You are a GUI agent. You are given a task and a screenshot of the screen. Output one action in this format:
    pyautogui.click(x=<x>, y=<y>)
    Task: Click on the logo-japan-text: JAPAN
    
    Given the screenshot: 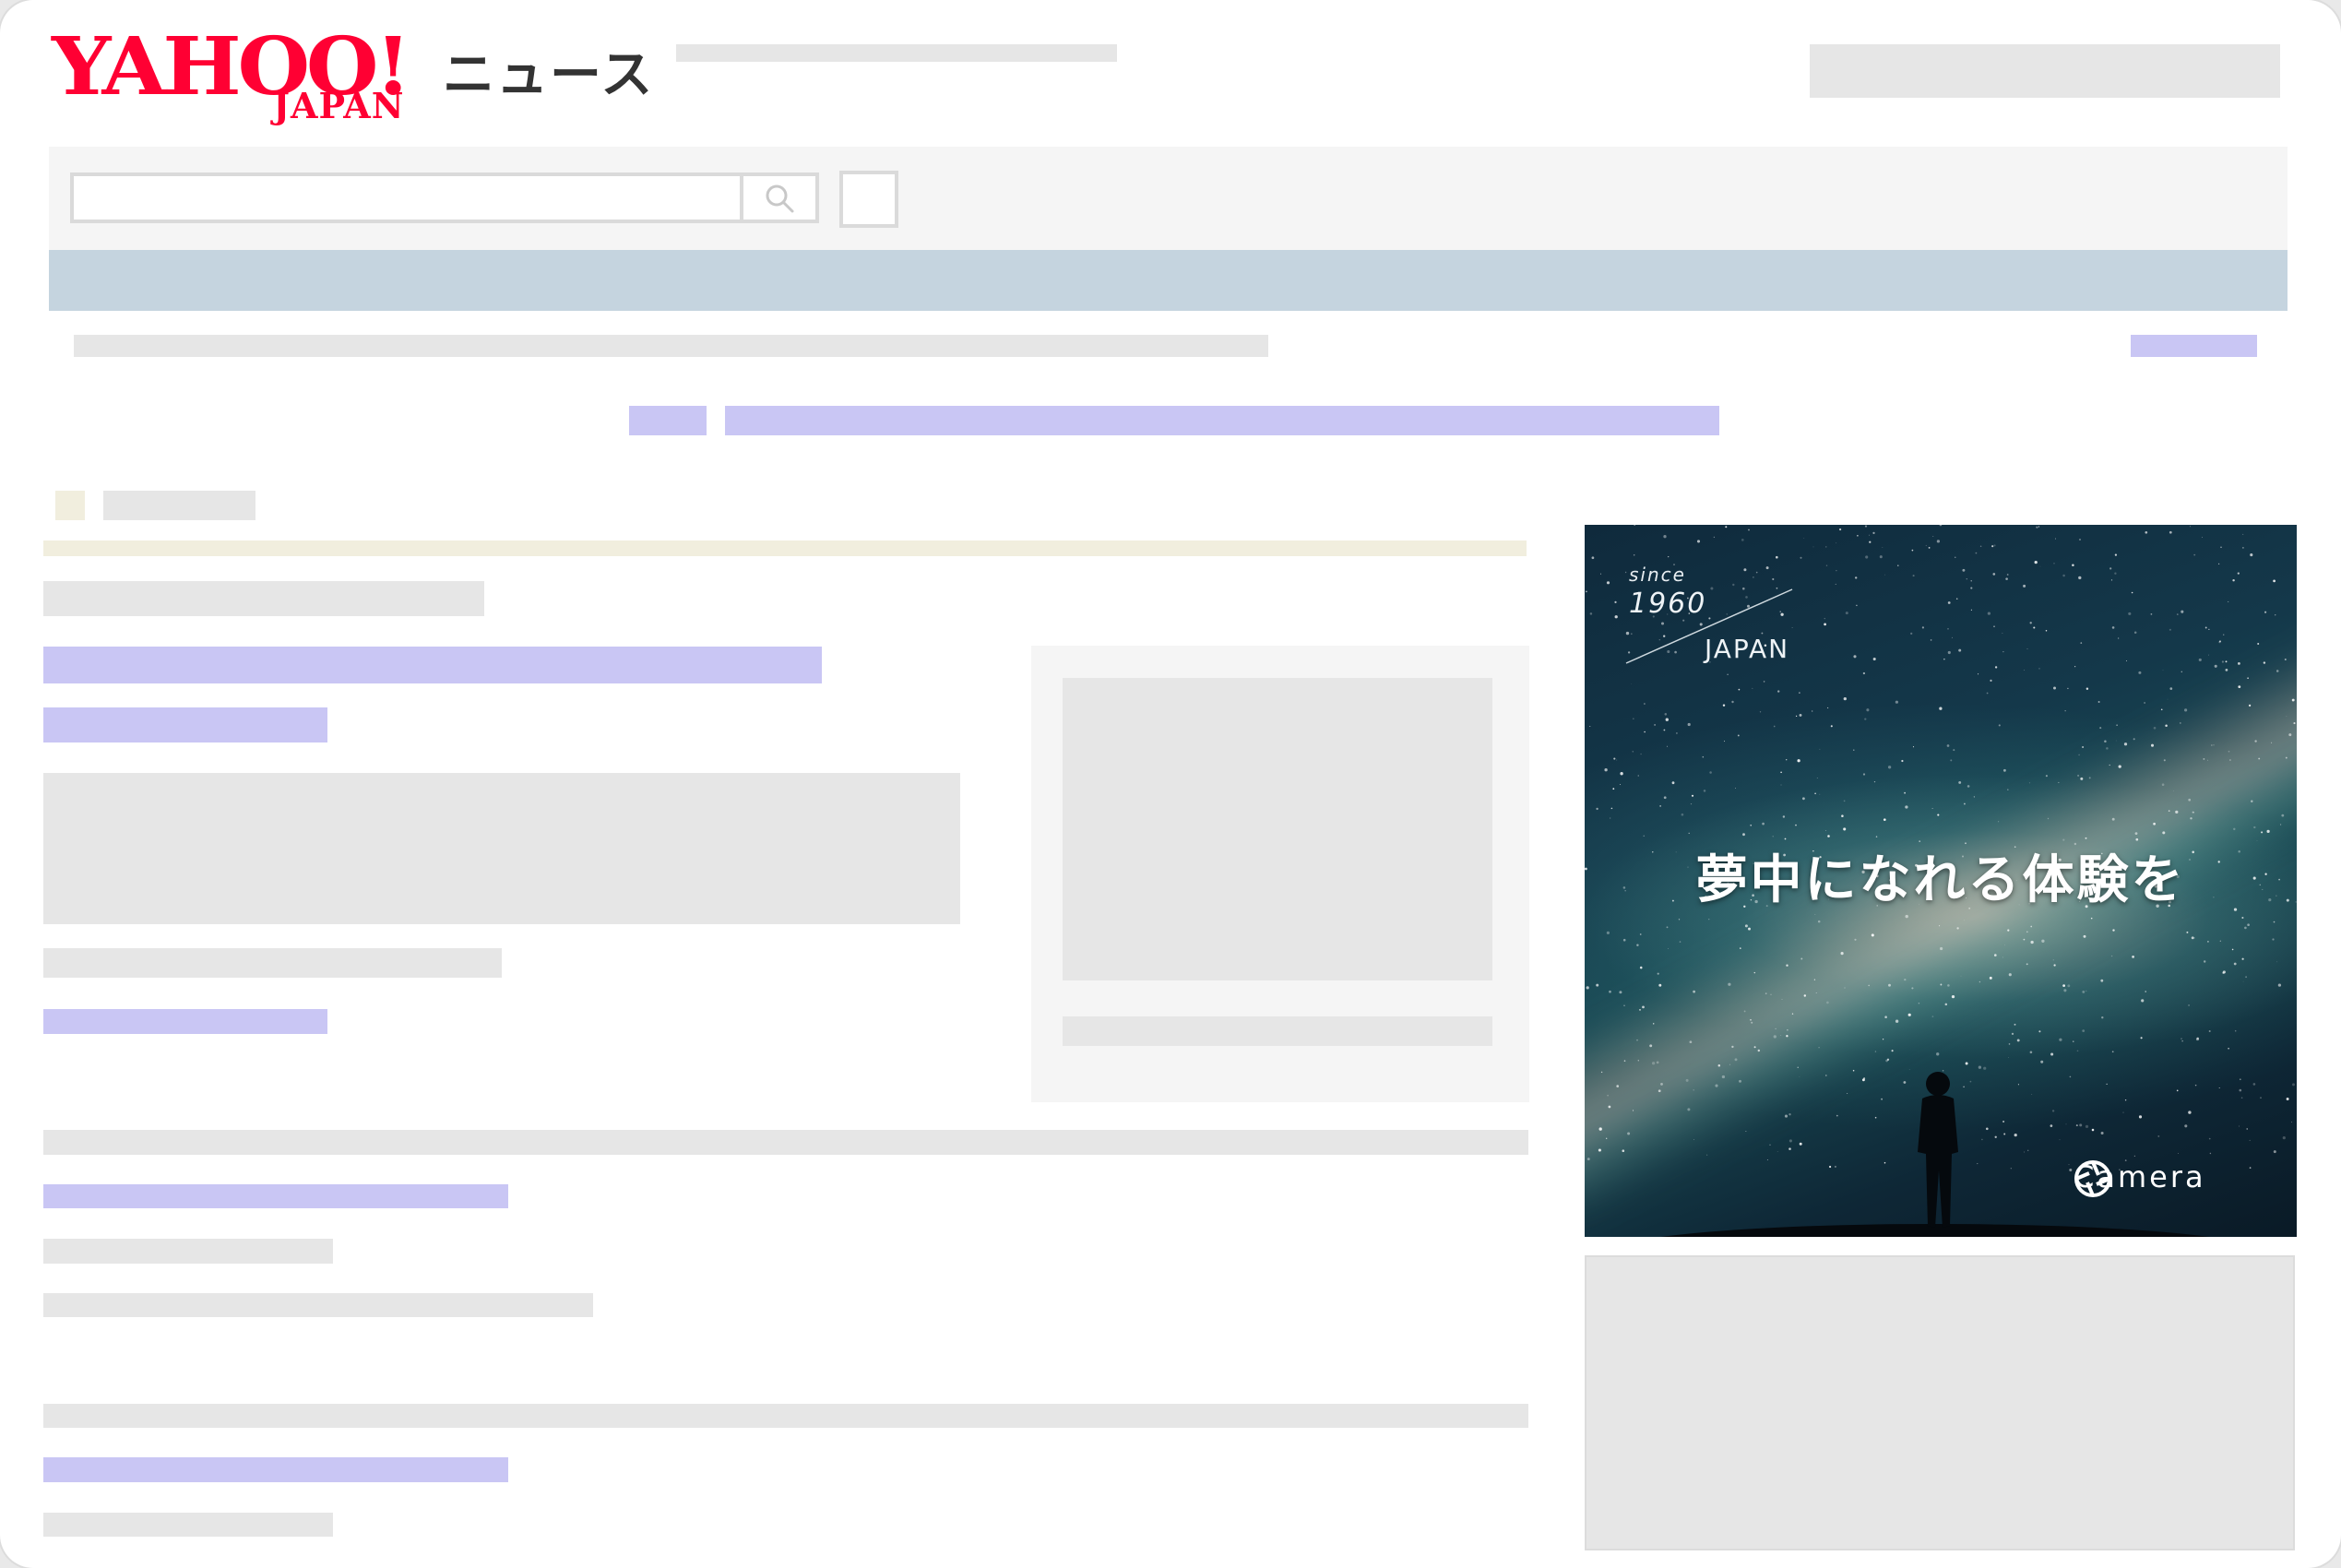 What is the action you would take?
    pyautogui.click(x=339, y=105)
    